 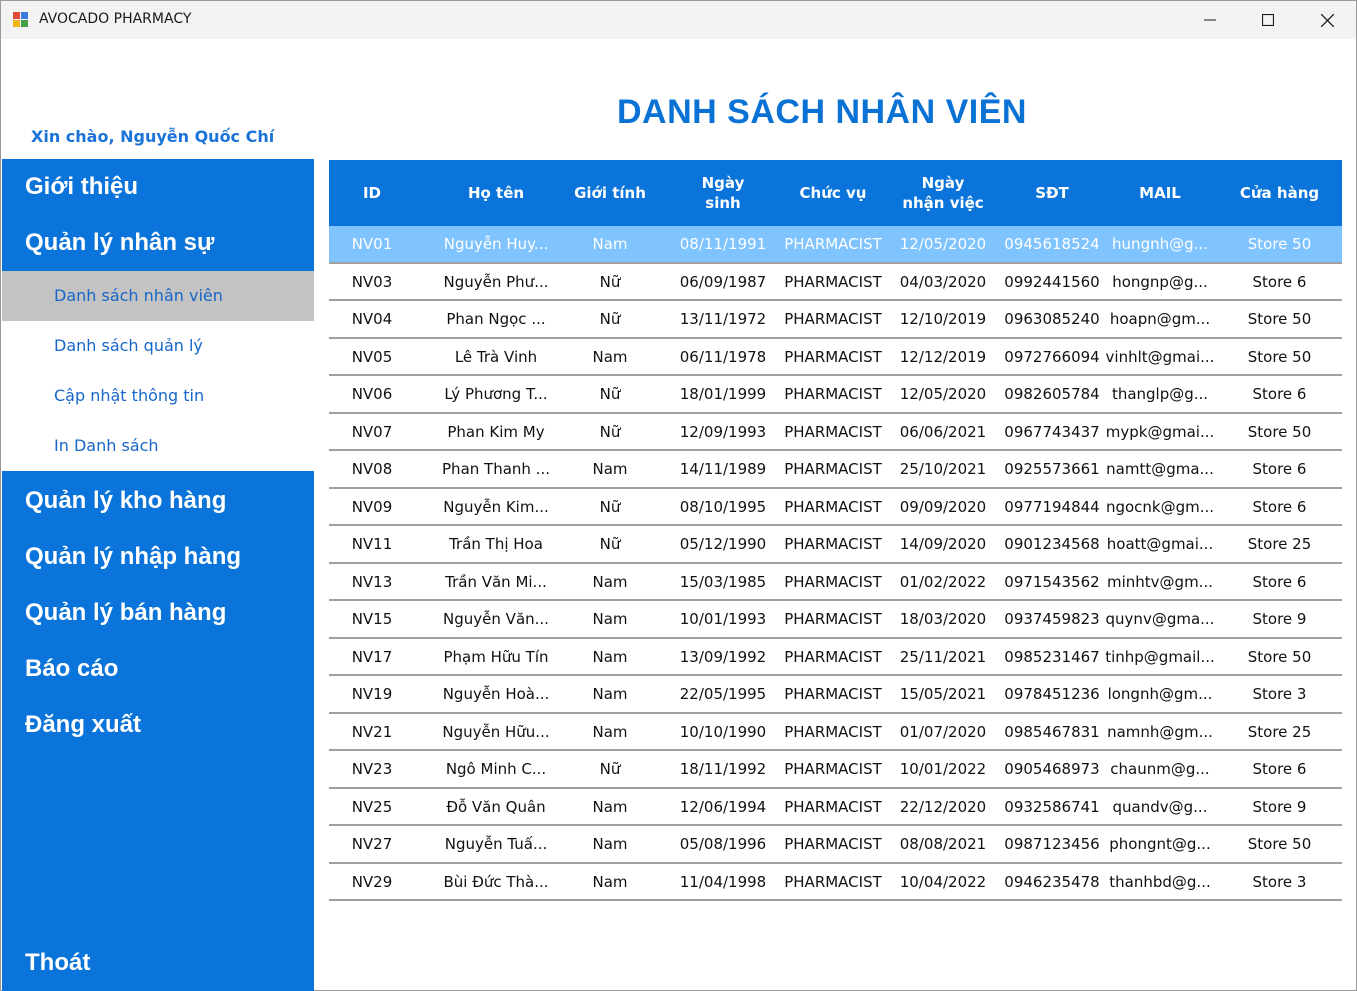 What do you see at coordinates (610, 544) in the screenshot?
I see `table-cell-gioi-tinh: Nữ` at bounding box center [610, 544].